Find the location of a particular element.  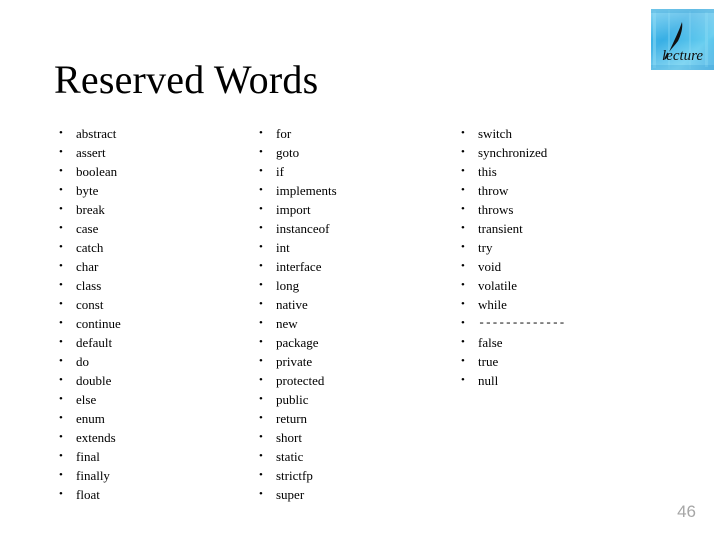

reserved-word-label: continue is located at coordinates (98, 323).